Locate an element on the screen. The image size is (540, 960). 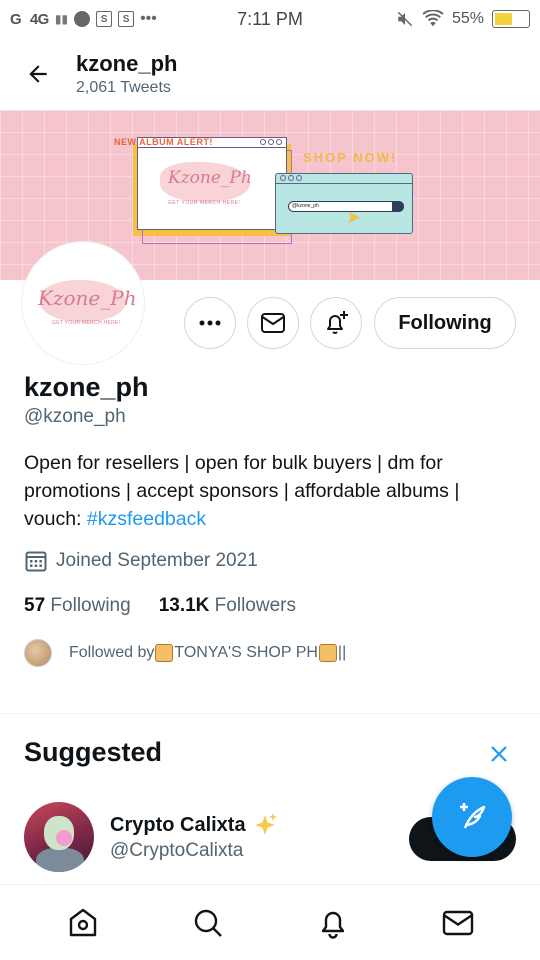
suggested-title: Suggested is located at coordinates (93, 752).